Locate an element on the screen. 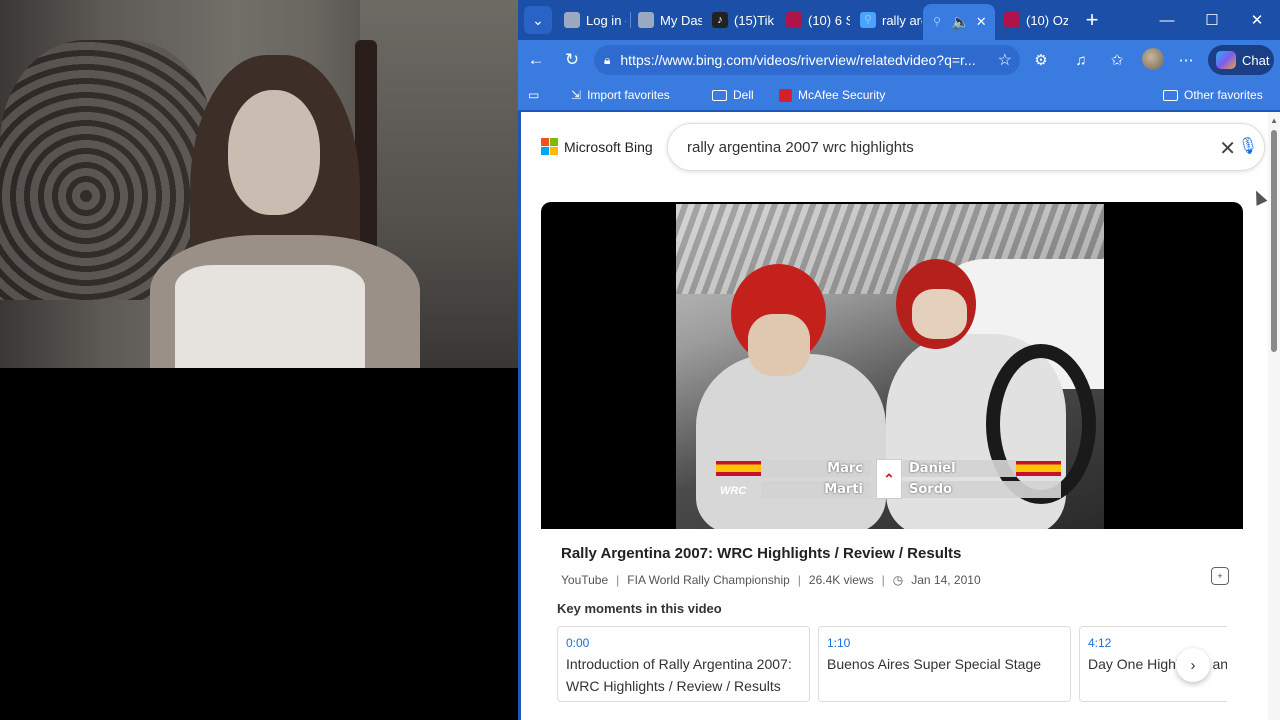 Image resolution: width=1280 pixels, height=720 pixels. citroen-logo-icon: ⌃ is located at coordinates (889, 479).